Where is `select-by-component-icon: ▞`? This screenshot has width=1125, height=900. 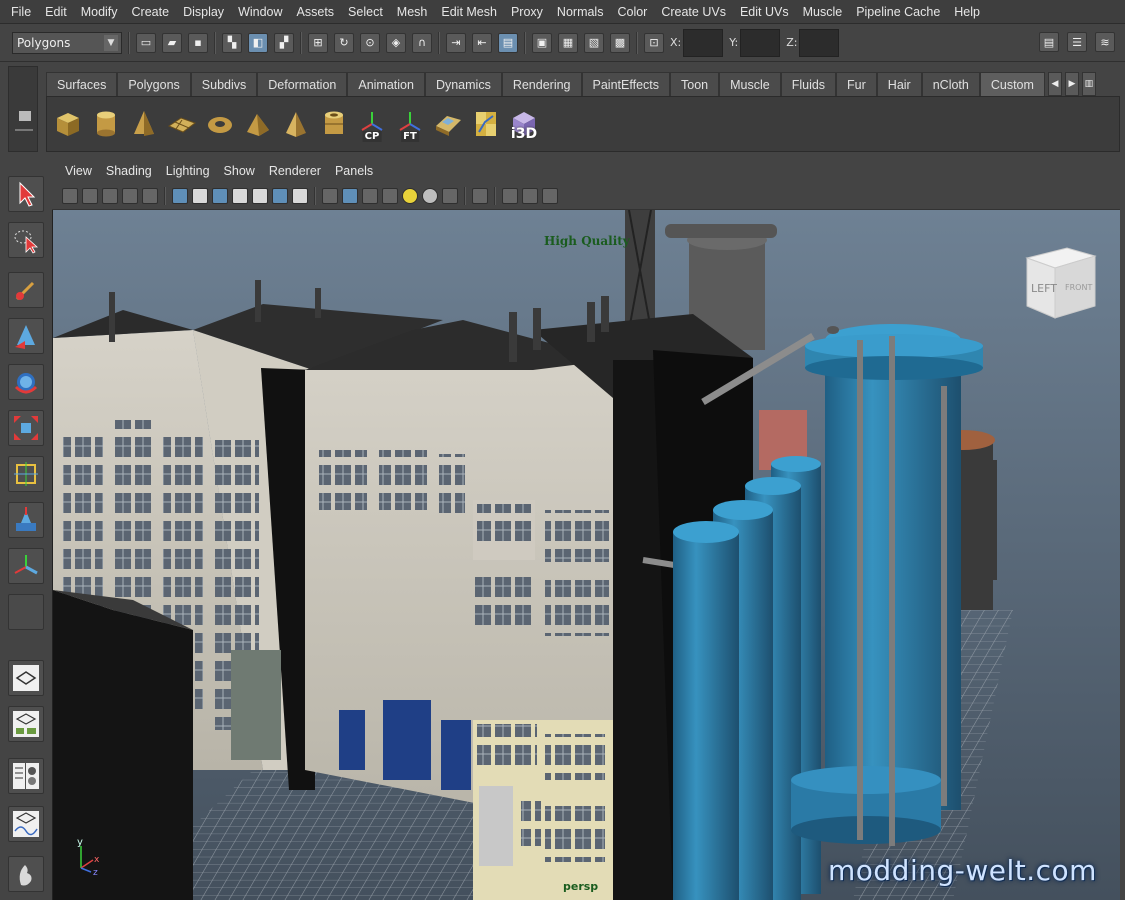
select-by-component-icon: ▞ is located at coordinates (284, 42).